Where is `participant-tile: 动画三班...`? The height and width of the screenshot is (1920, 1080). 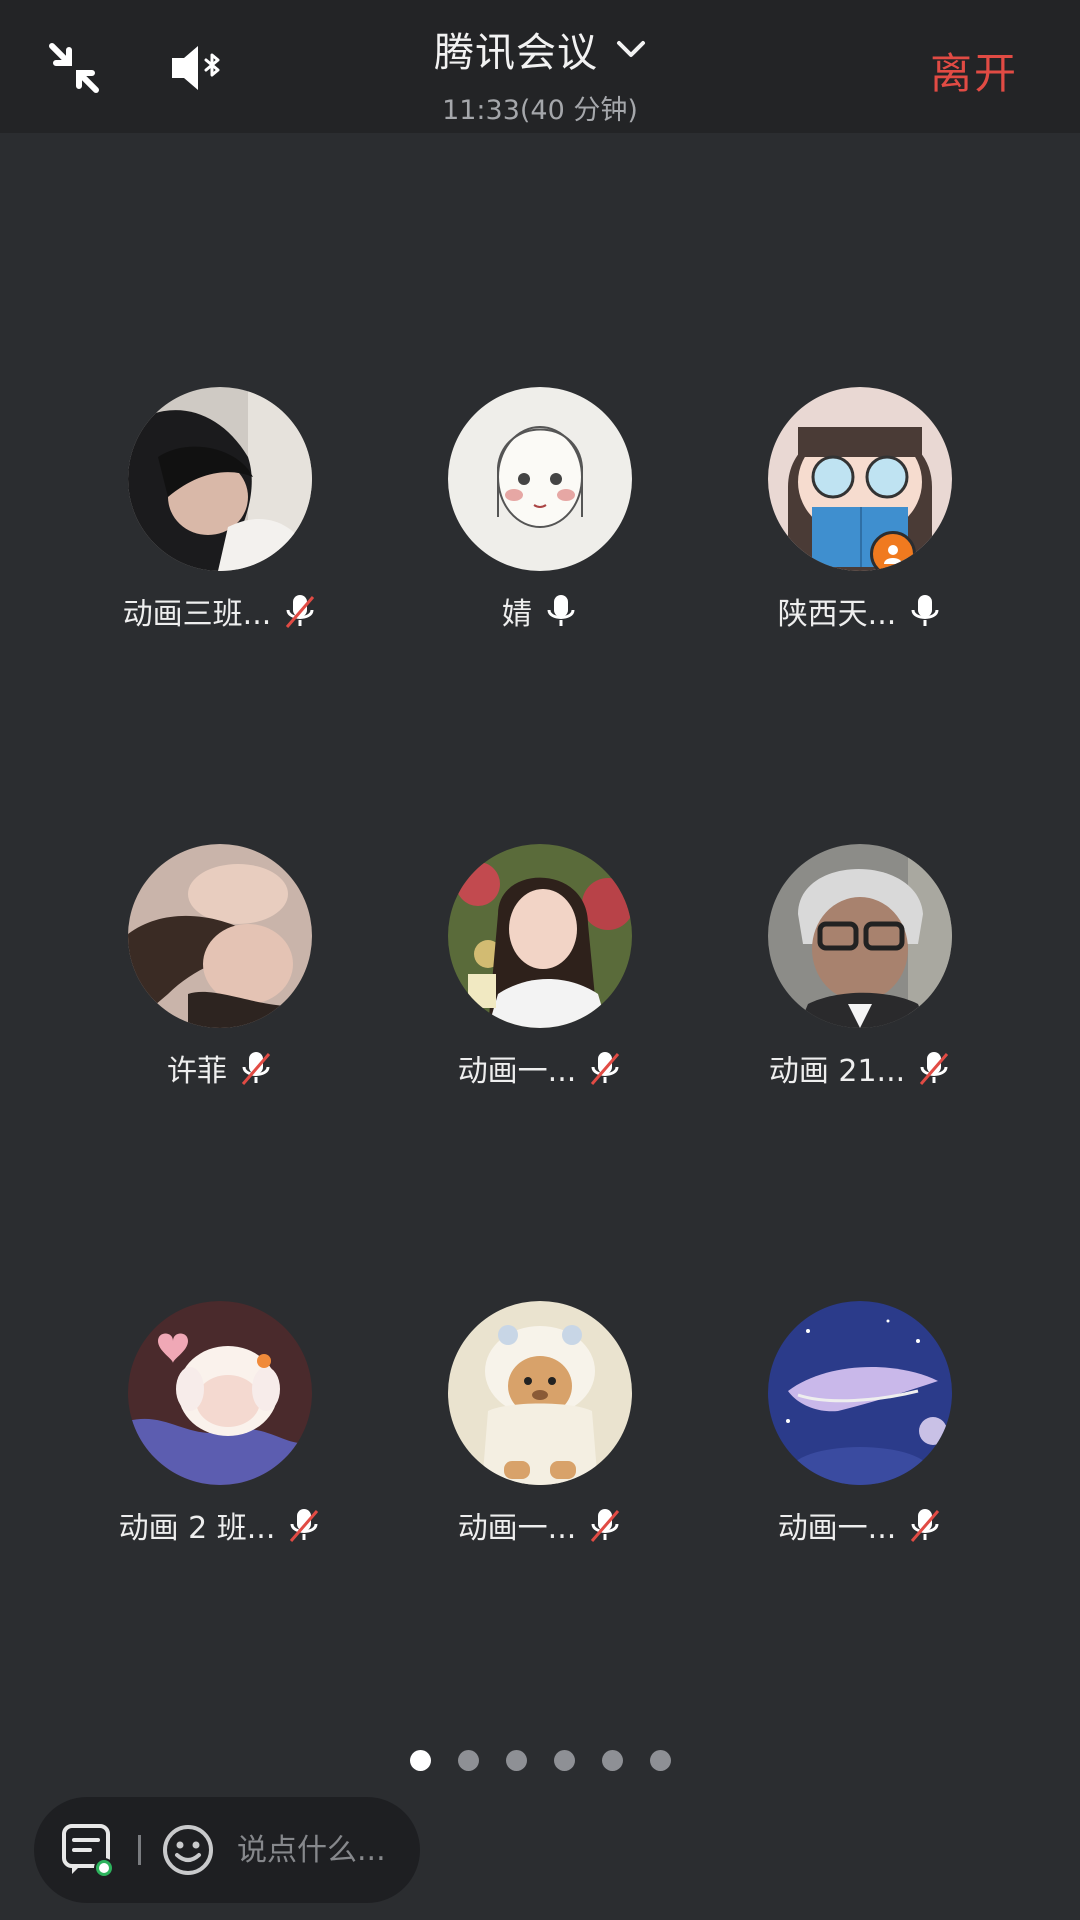 participant-tile: 动画三班... is located at coordinates (220, 510).